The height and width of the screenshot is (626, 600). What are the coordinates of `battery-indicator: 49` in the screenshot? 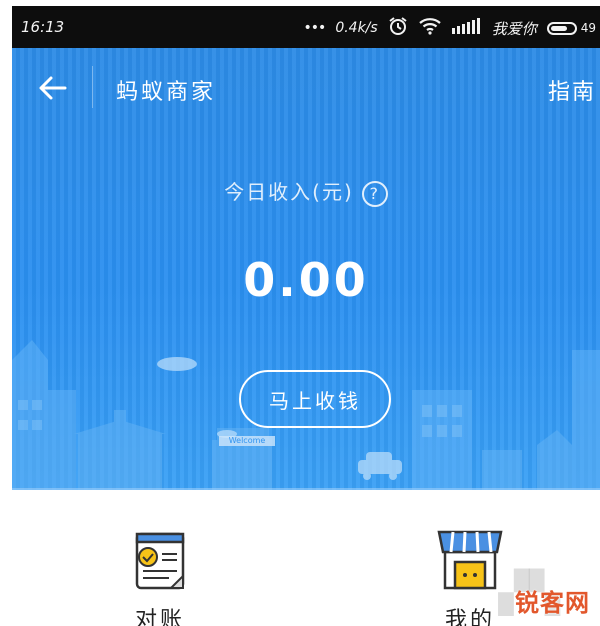 It's located at (571, 28).